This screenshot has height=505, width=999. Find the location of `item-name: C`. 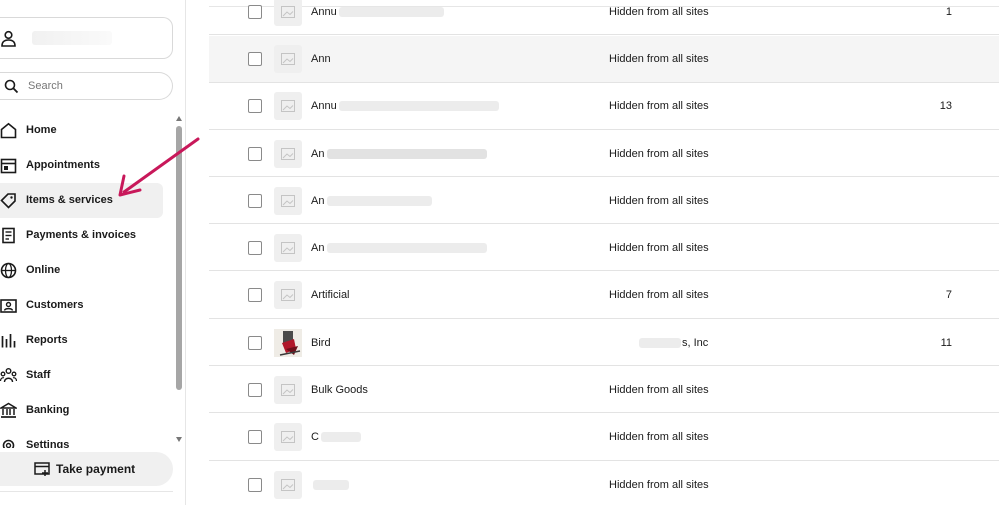

item-name: C is located at coordinates (315, 437).